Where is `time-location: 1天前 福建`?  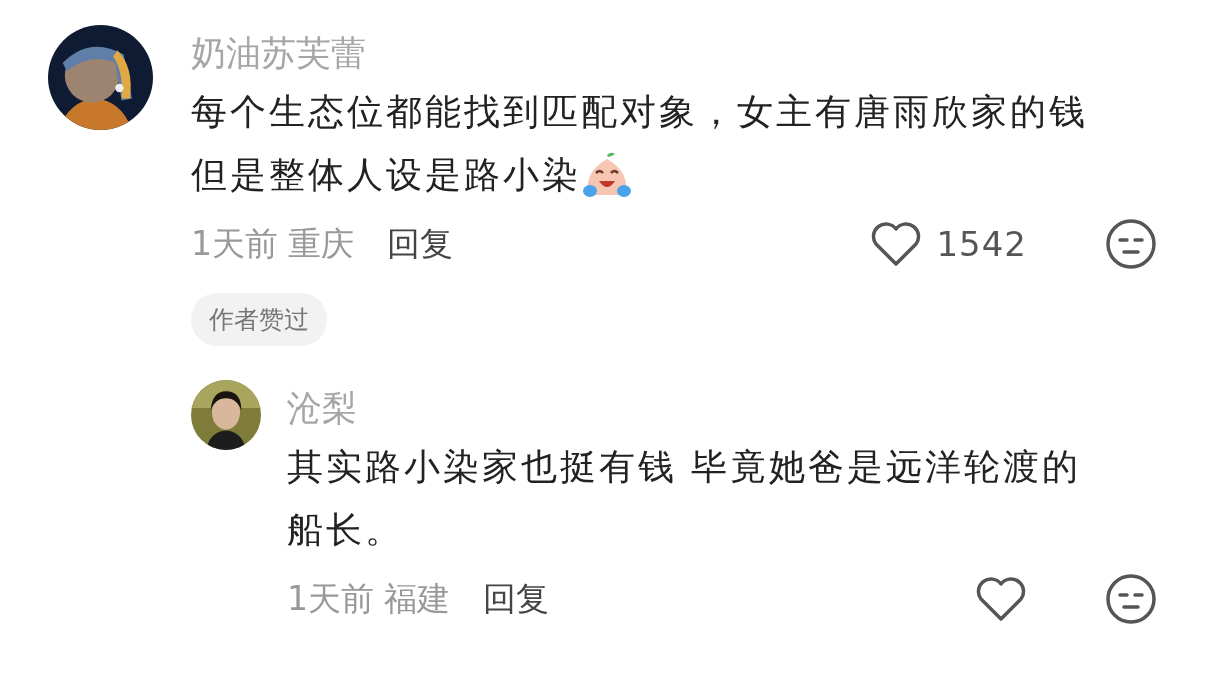
time-location: 1天前 福建 is located at coordinates (369, 598).